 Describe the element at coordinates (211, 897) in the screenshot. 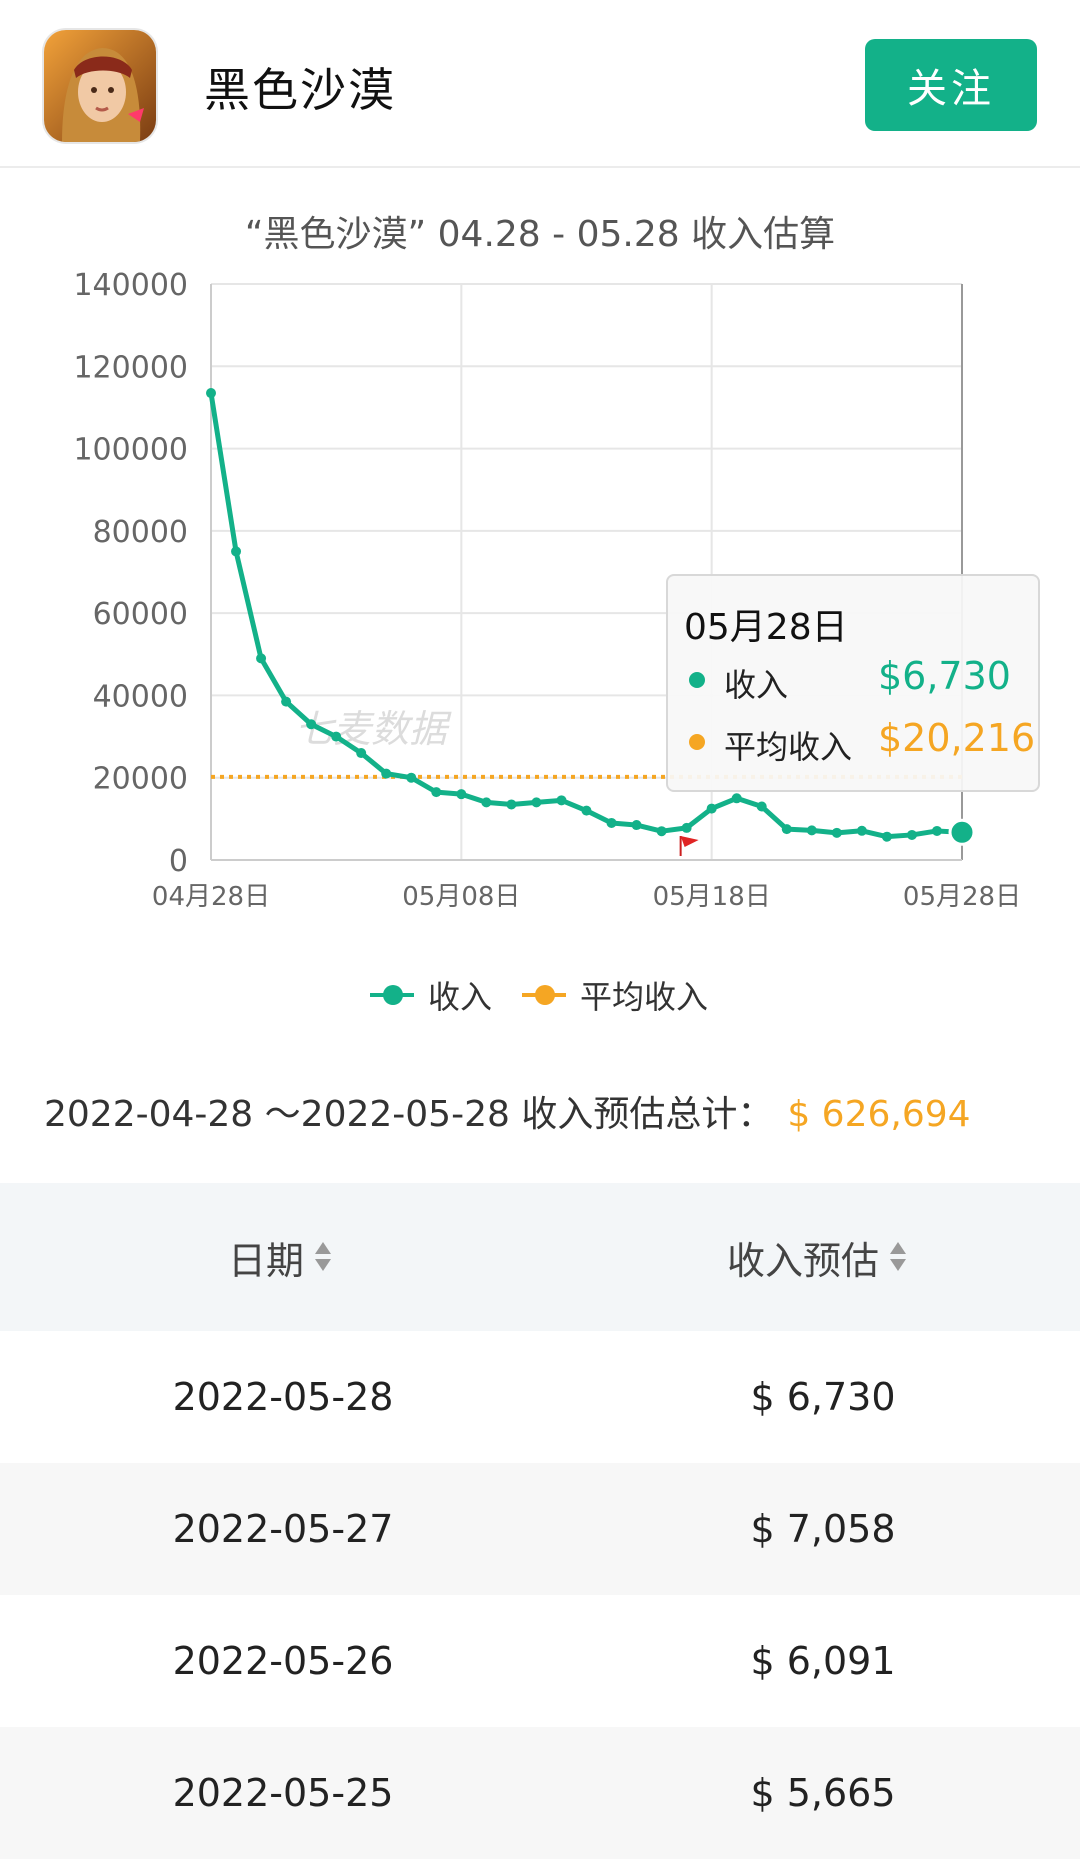

I see `x-tick-label: 04月28日` at that location.